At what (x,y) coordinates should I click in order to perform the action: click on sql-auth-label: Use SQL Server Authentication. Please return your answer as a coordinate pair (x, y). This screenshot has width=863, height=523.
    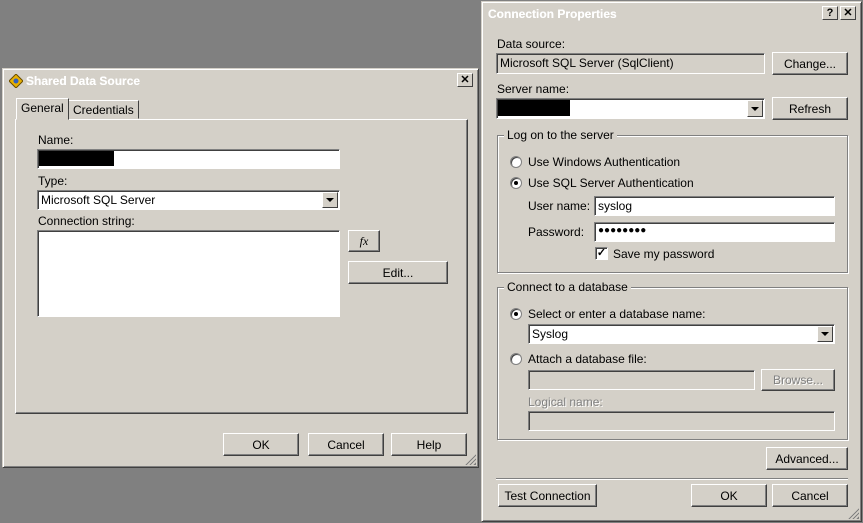
    Looking at the image, I should click on (611, 183).